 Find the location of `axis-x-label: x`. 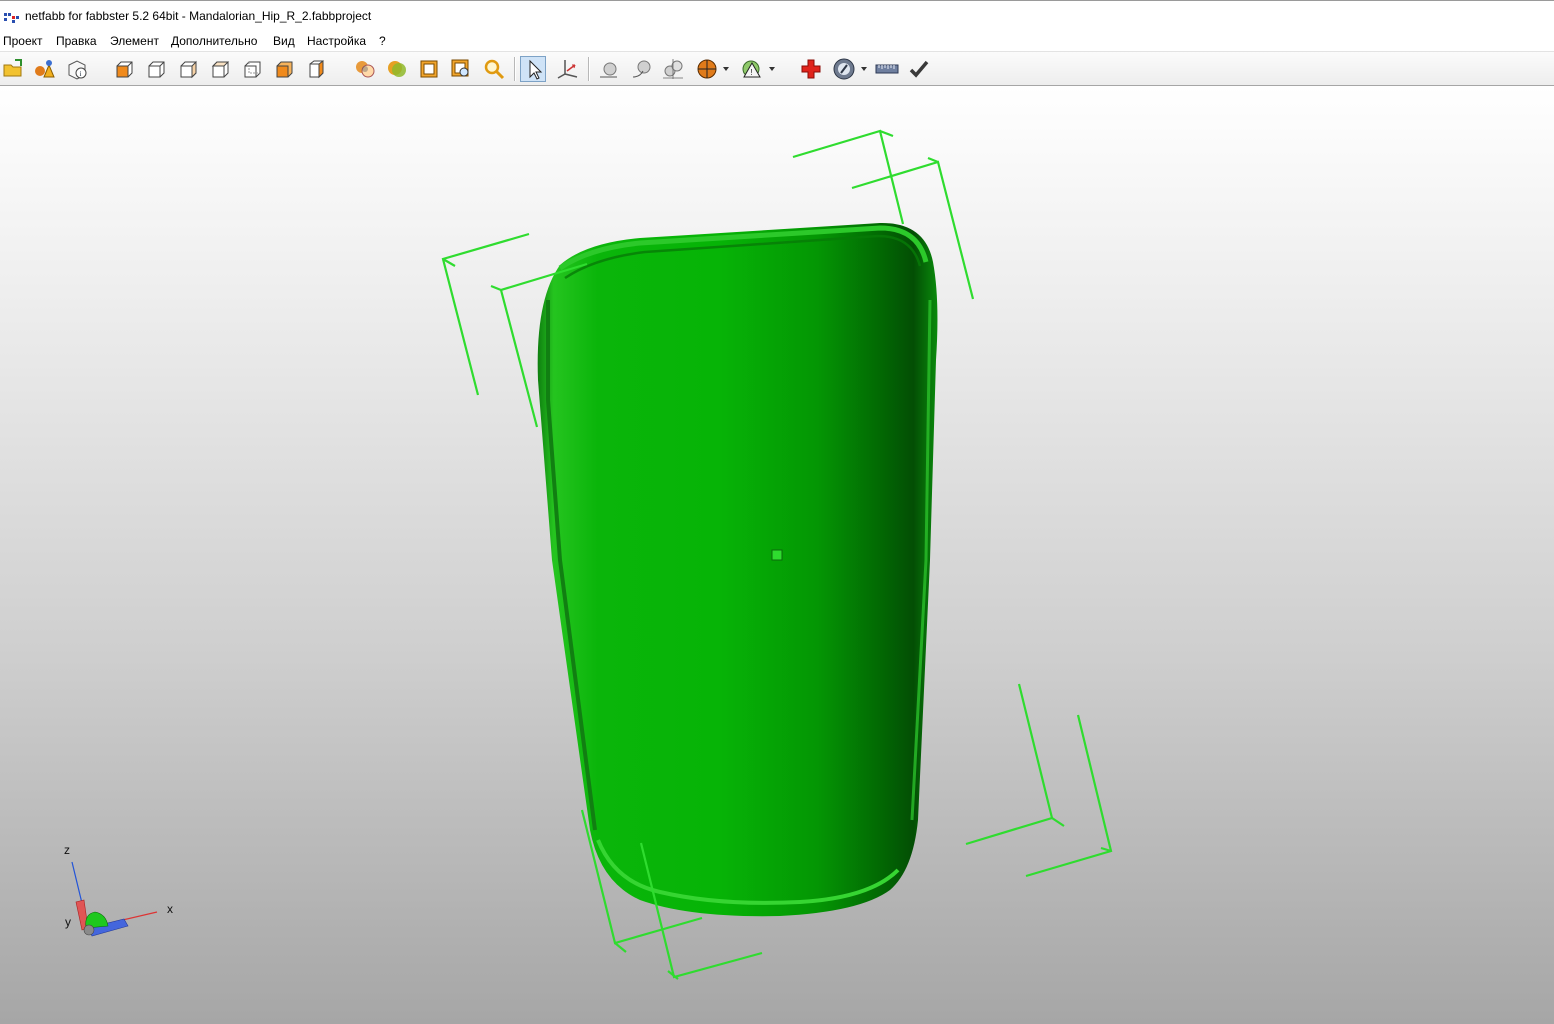

axis-x-label: x is located at coordinates (170, 909).